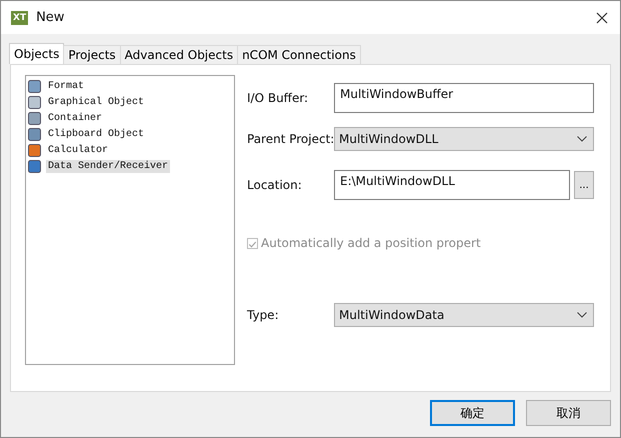 The width and height of the screenshot is (621, 438). I want to click on close-icon, so click(602, 18).